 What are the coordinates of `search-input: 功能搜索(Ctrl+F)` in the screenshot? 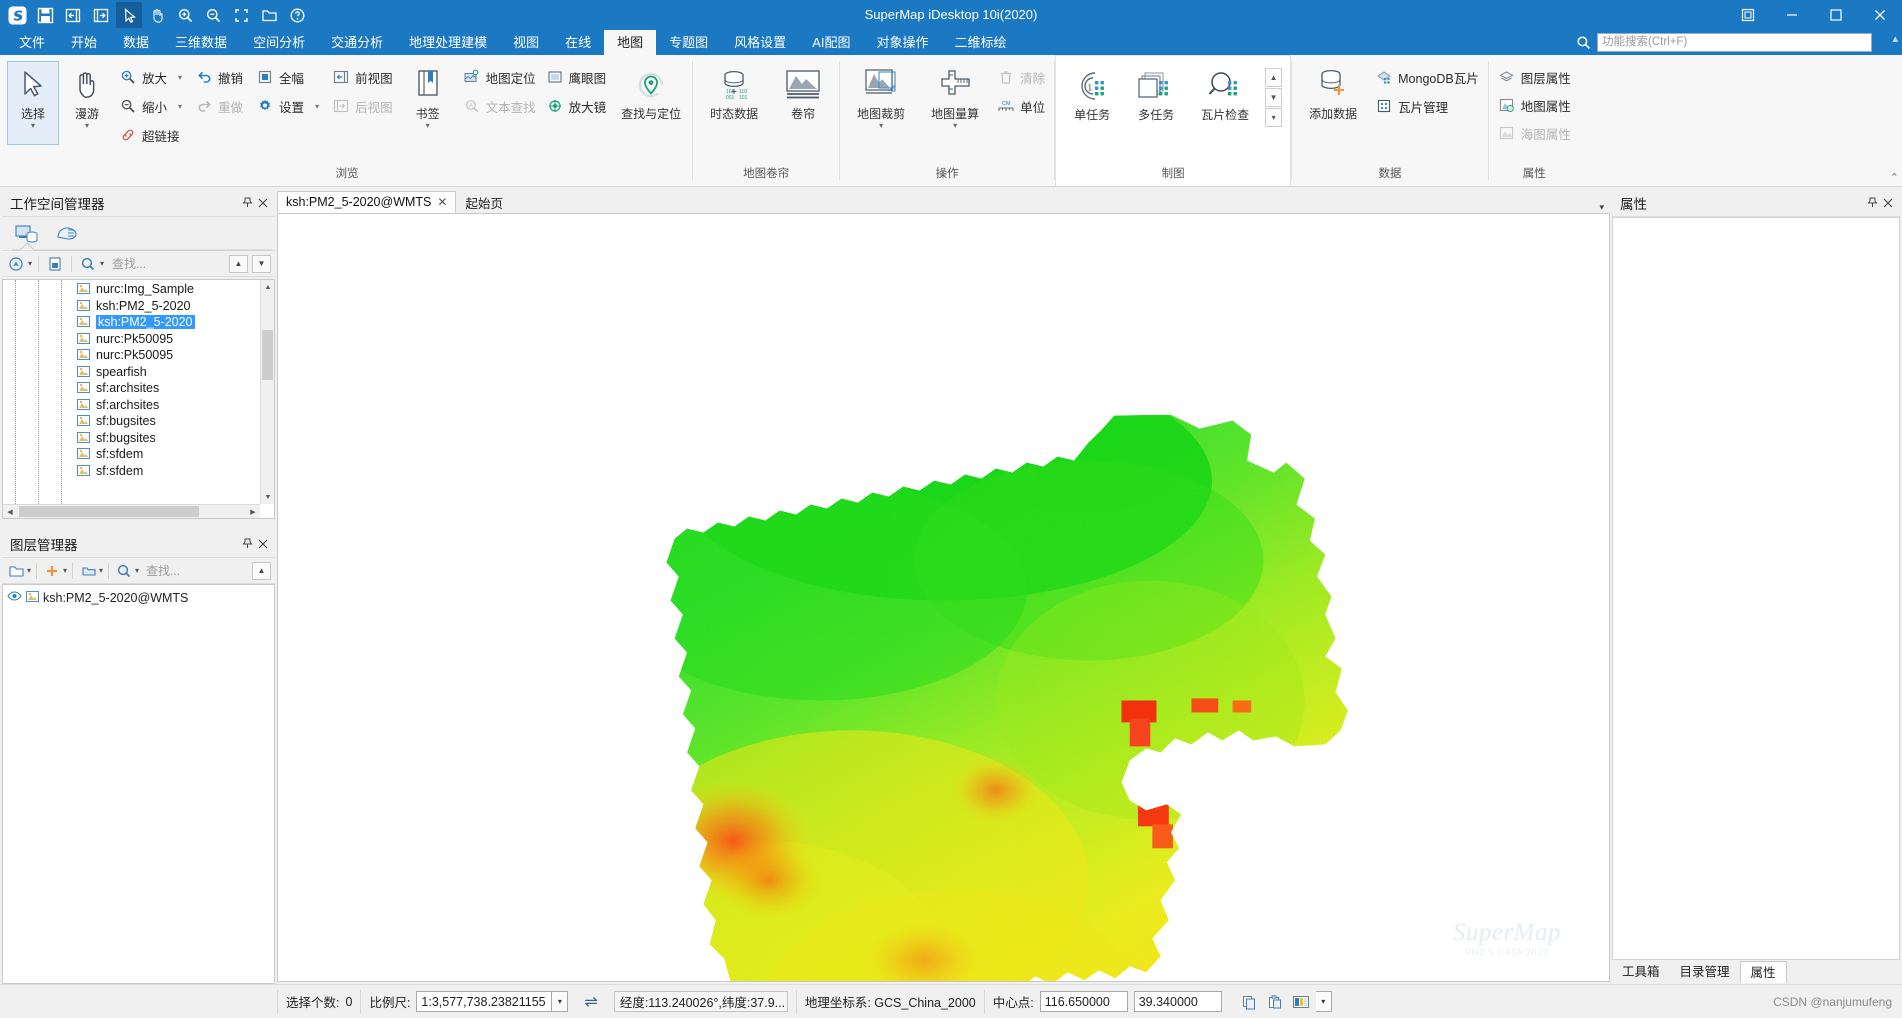 It's located at (1734, 42).